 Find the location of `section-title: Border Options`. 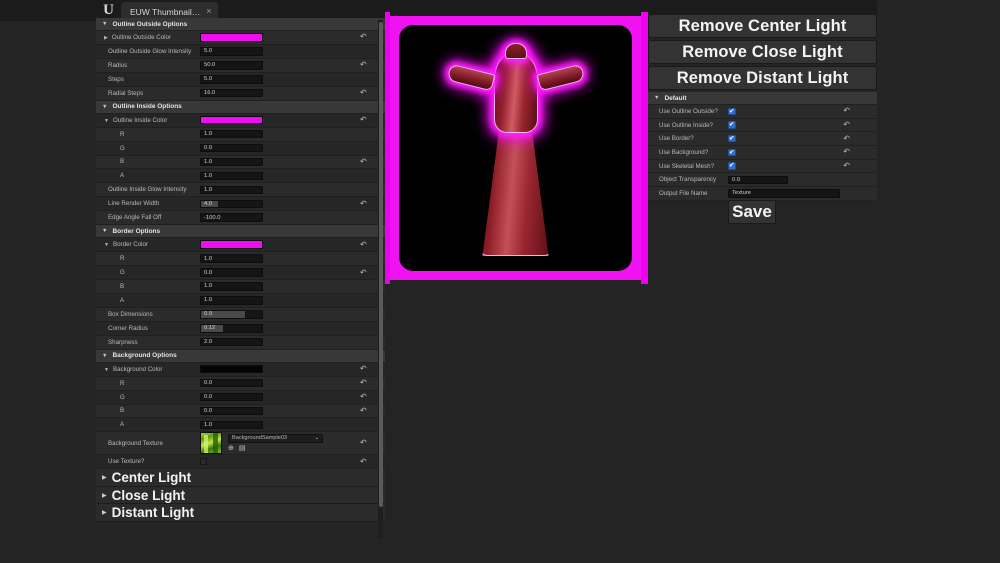

section-title: Border Options is located at coordinates (136, 231).